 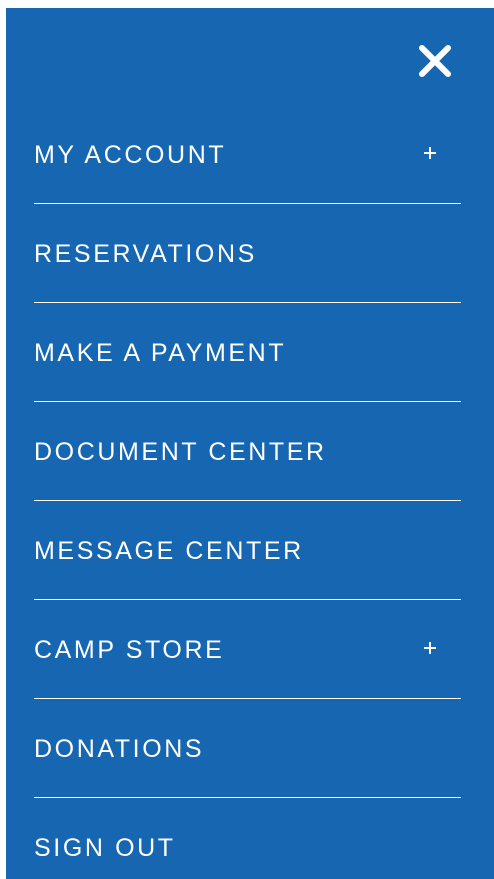 What do you see at coordinates (105, 848) in the screenshot?
I see `menu-item-label: SIGN OUT` at bounding box center [105, 848].